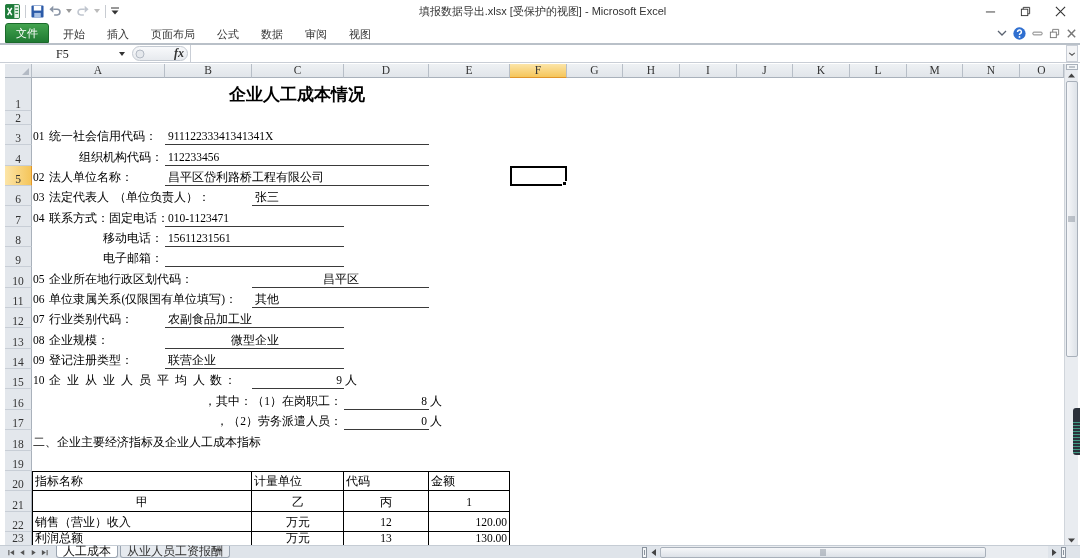 This screenshot has height=558, width=1080. I want to click on triangle-icon, so click(25, 71).